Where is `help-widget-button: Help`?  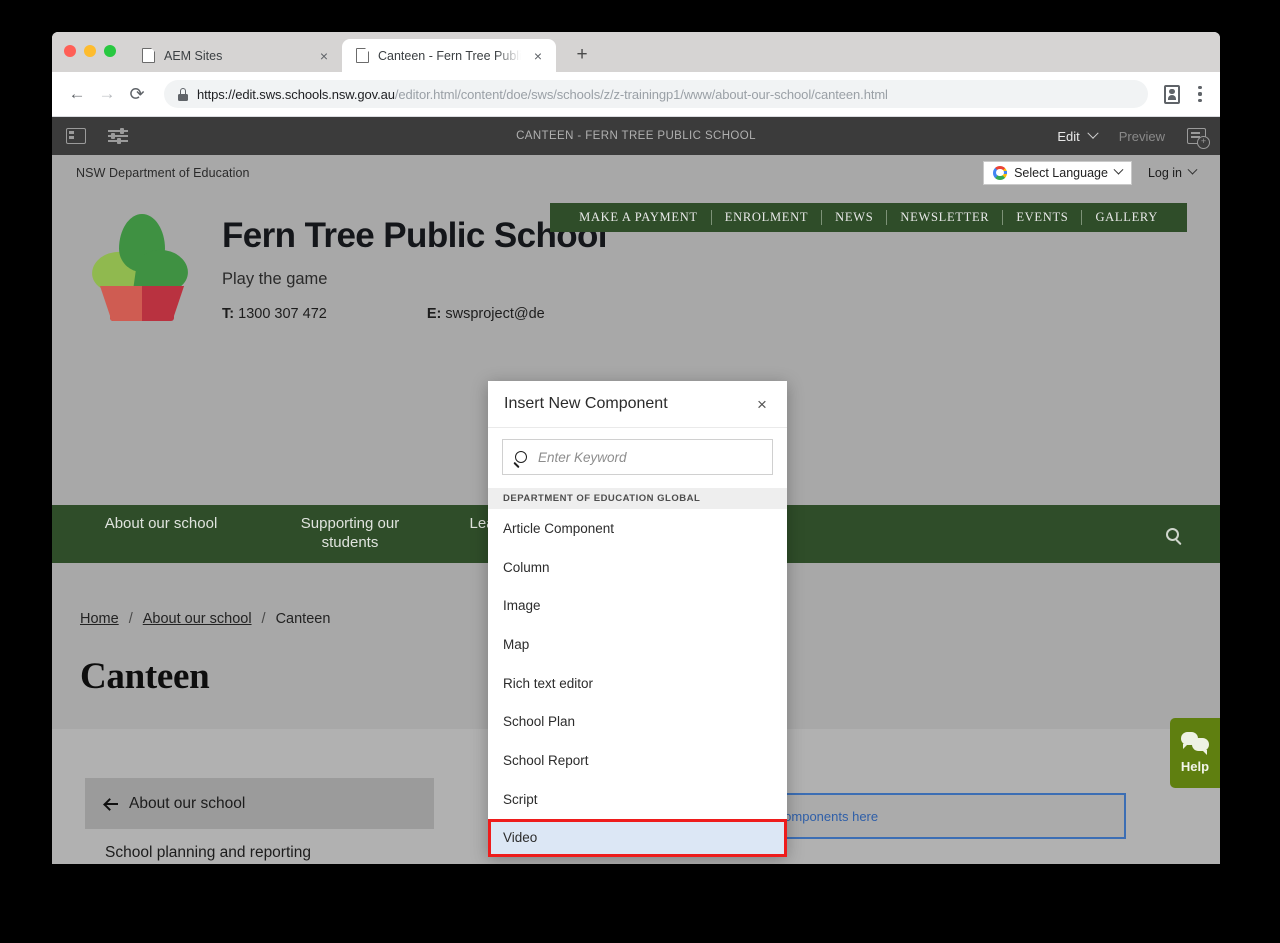
help-widget-button: Help is located at coordinates (1195, 753).